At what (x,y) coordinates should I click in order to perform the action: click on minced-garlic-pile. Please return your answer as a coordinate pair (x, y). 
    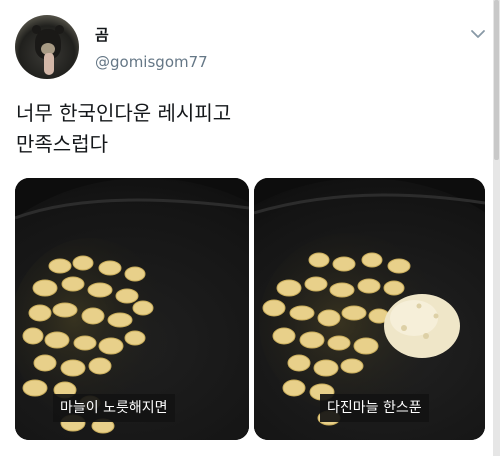
    Looking at the image, I should click on (422, 326).